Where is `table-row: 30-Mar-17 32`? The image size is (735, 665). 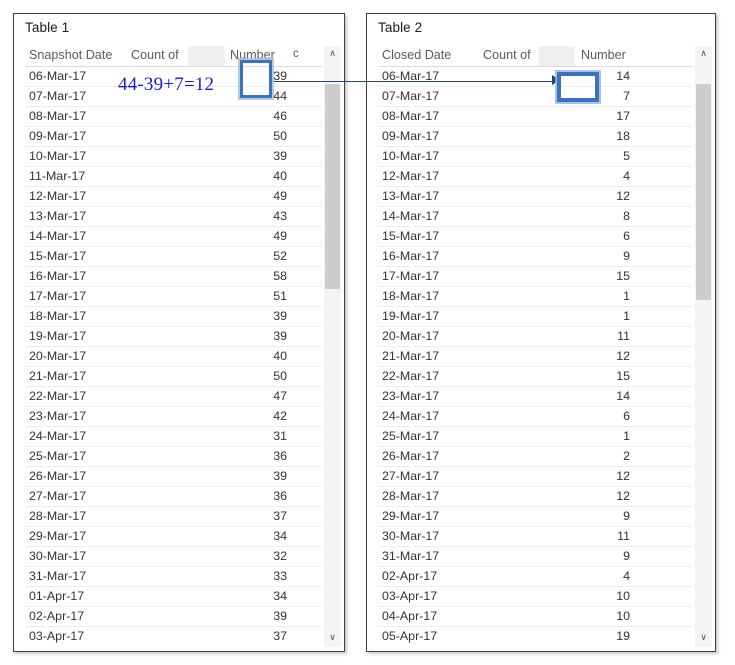 table-row: 30-Mar-17 32 is located at coordinates (173, 557).